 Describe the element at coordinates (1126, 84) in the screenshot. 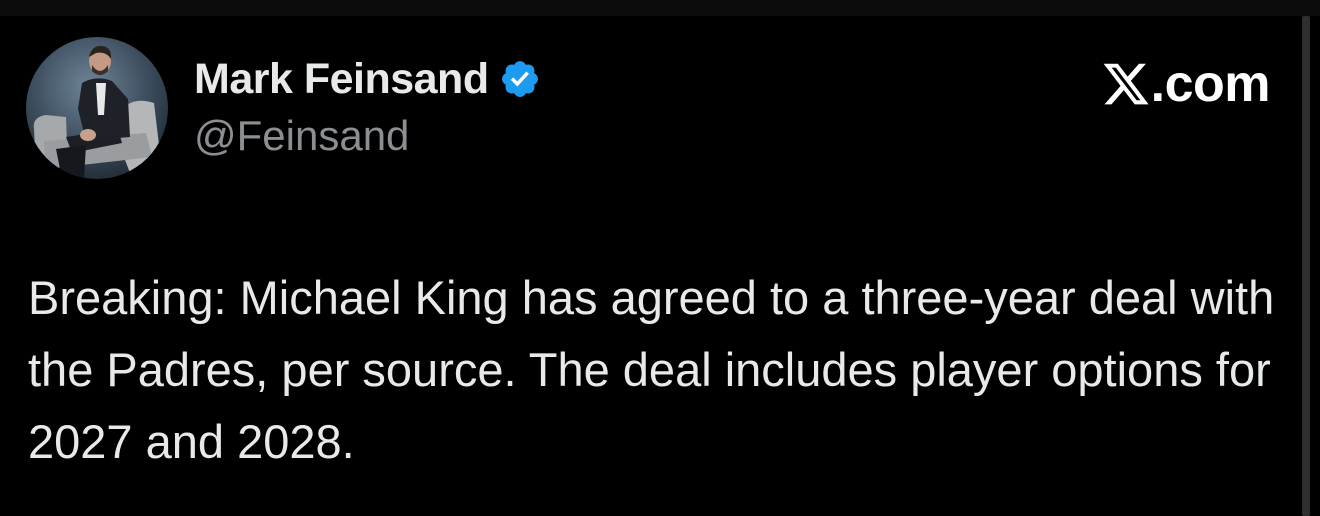

I see `x-logo-icon` at that location.